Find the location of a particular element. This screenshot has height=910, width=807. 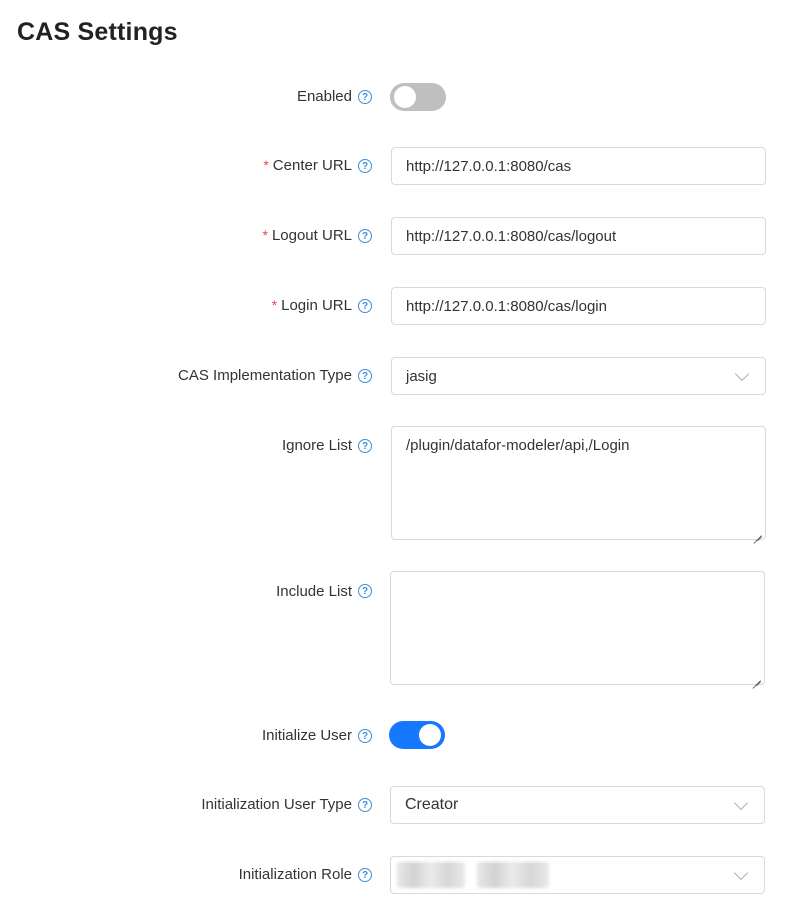

center-url-label-text: Center URL is located at coordinates (312, 165).